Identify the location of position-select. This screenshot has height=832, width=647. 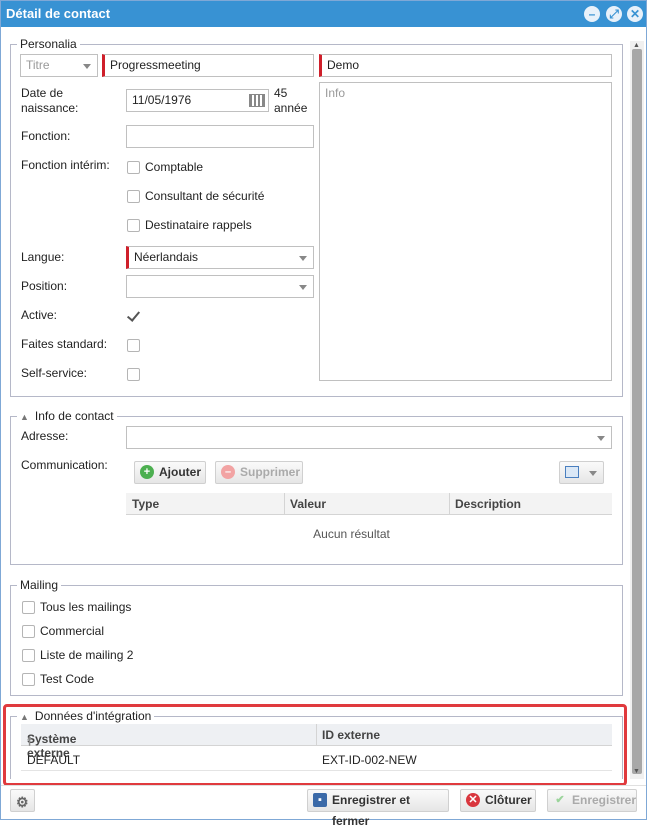
(220, 286).